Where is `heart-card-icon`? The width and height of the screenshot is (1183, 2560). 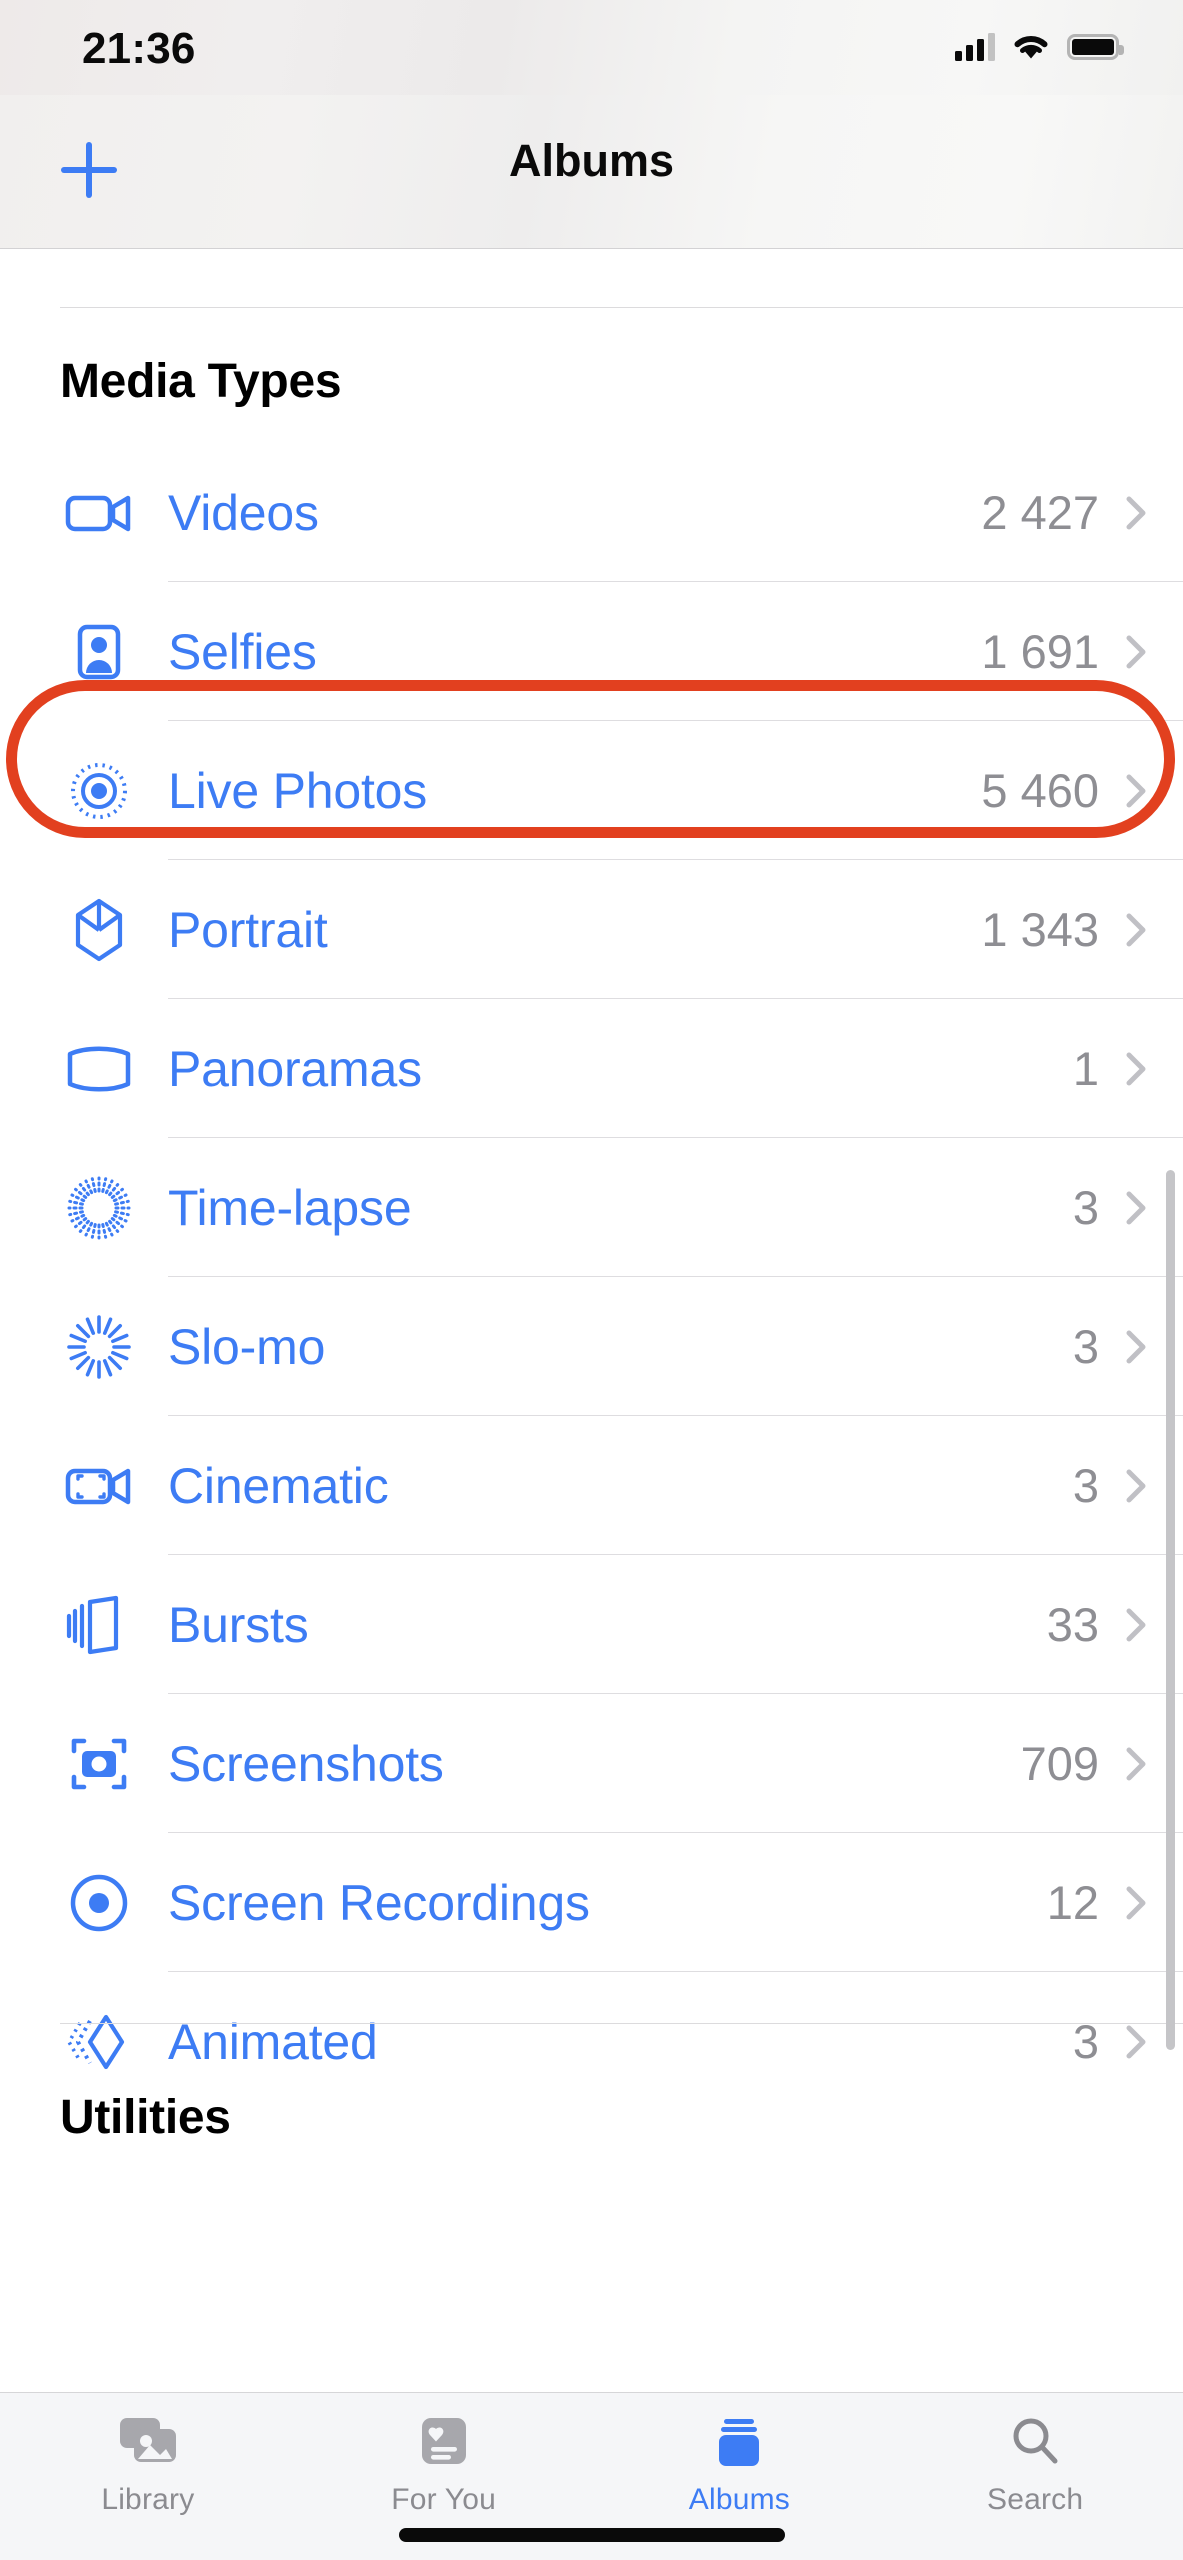 heart-card-icon is located at coordinates (444, 2442).